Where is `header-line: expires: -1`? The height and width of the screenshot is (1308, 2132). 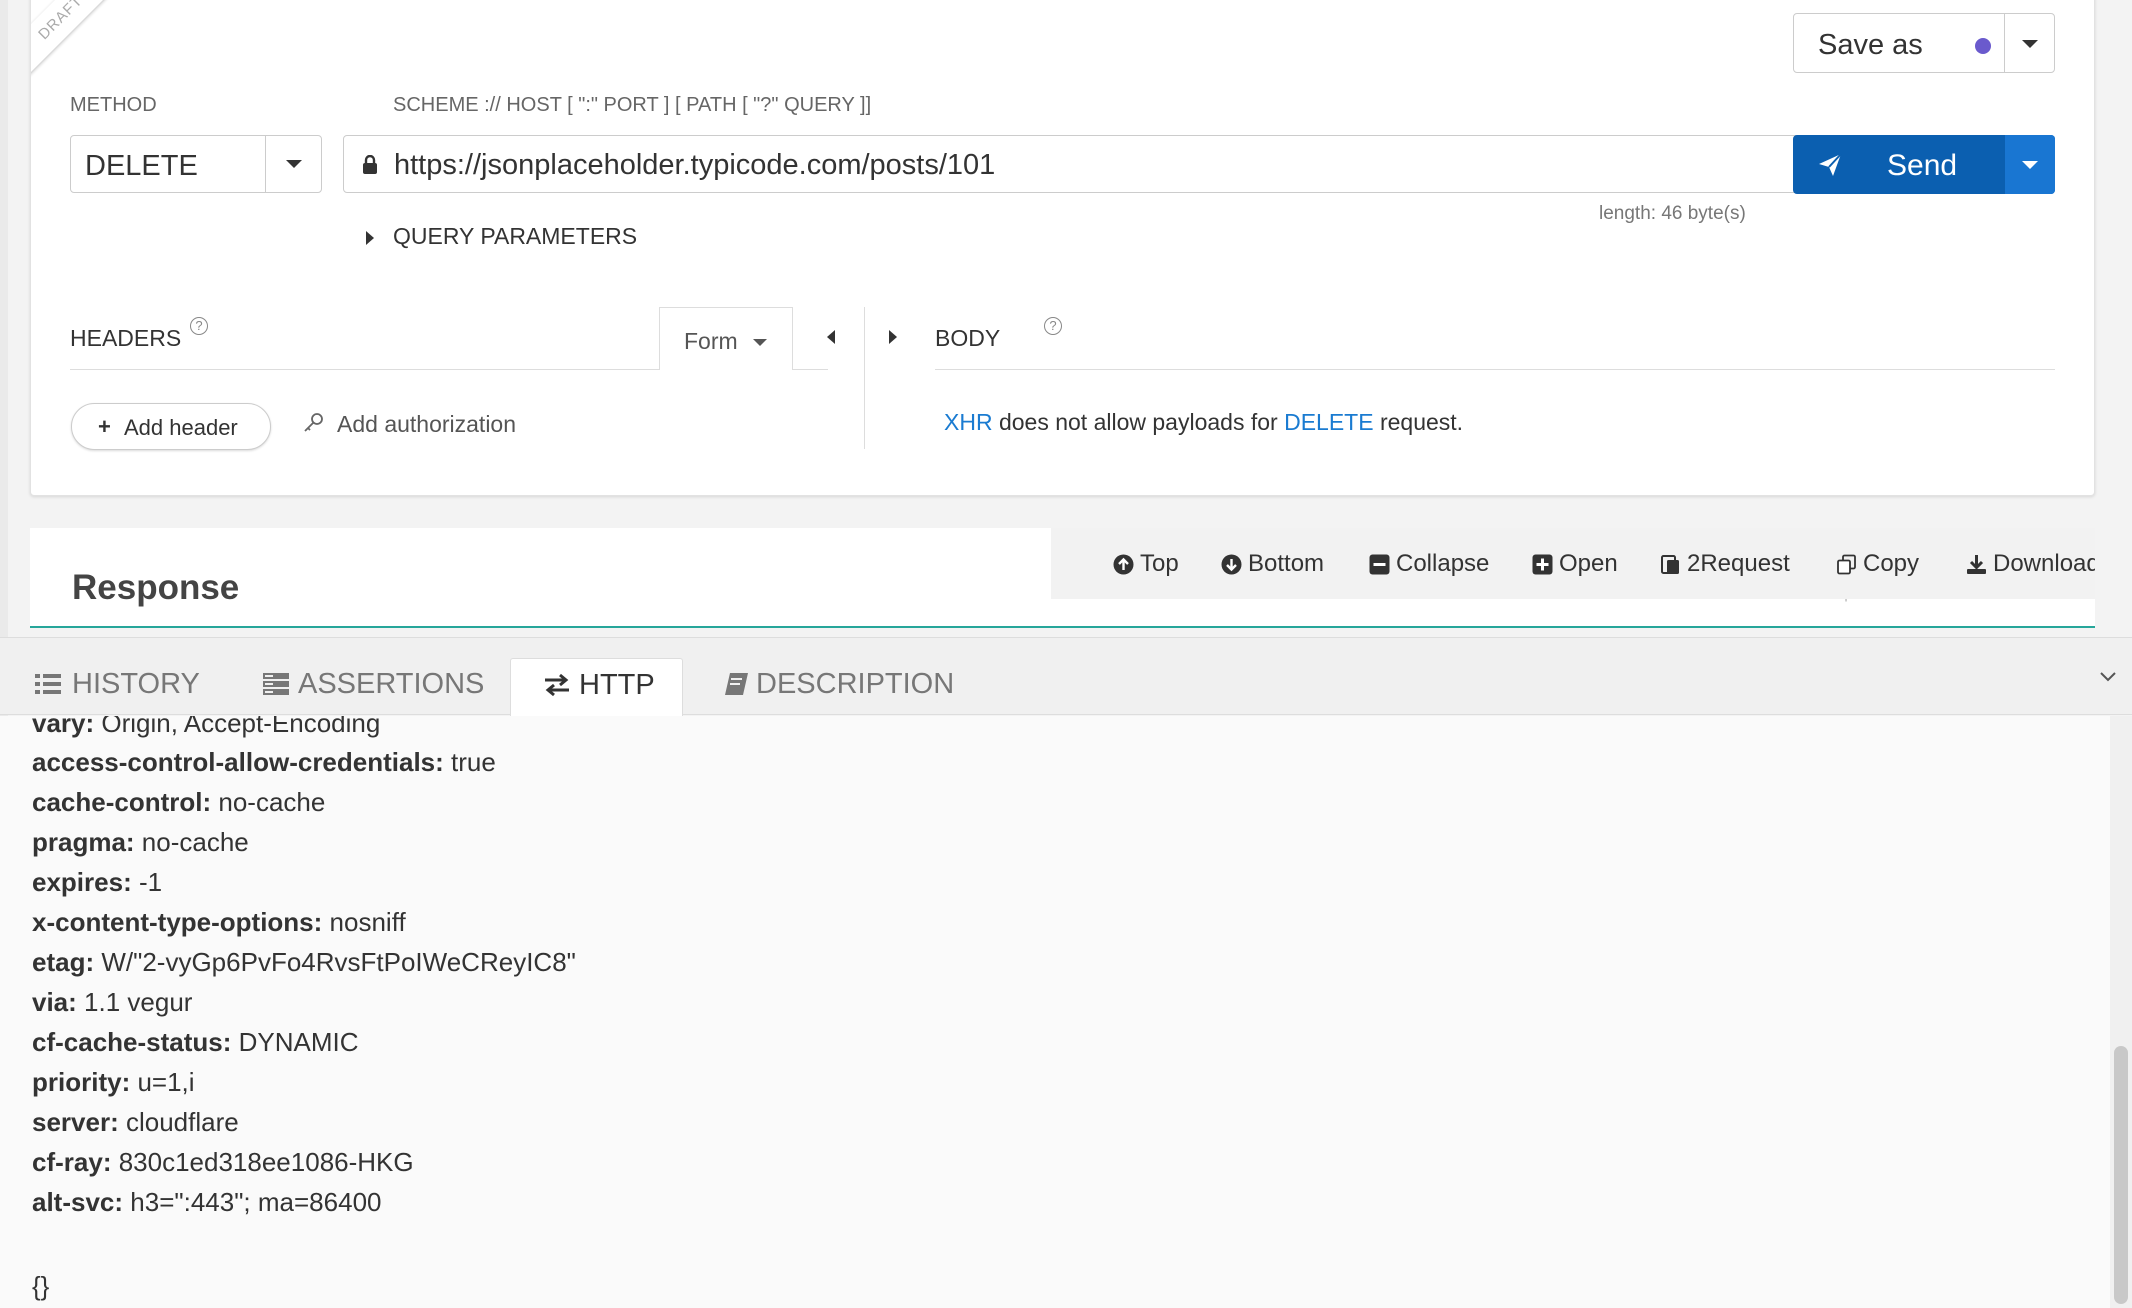 header-line: expires: -1 is located at coordinates (97, 882).